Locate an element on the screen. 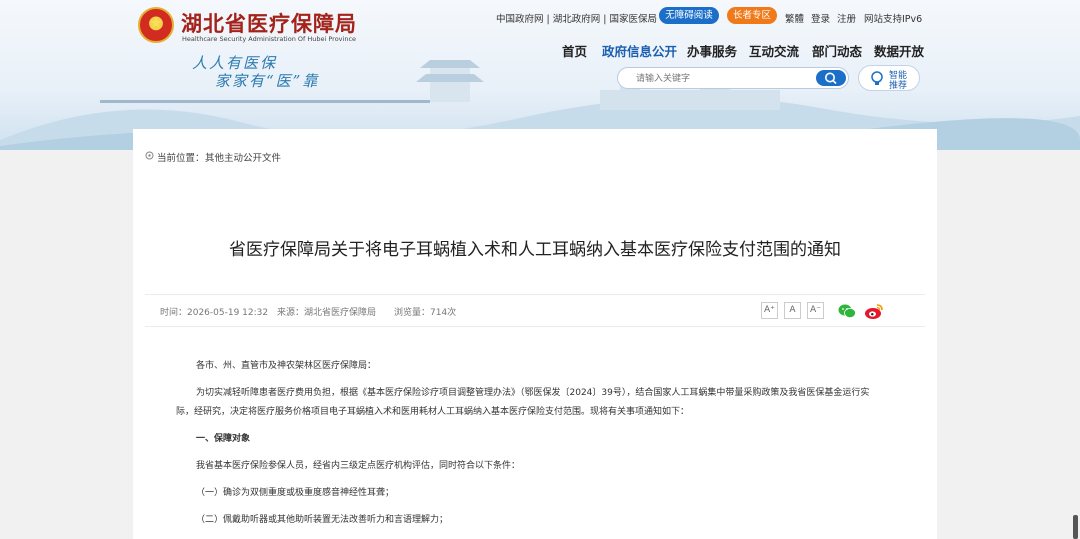  search-box is located at coordinates (733, 78).